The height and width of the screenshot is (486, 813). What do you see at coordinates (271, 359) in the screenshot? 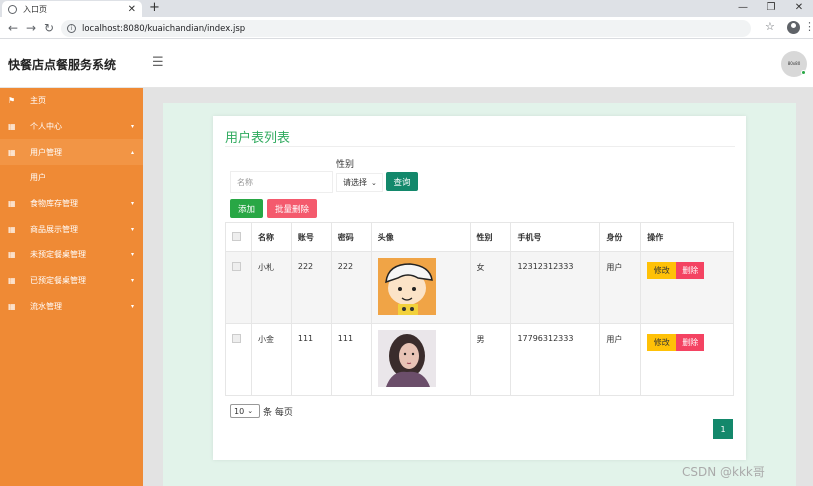
I see `name-cell: 小金` at bounding box center [271, 359].